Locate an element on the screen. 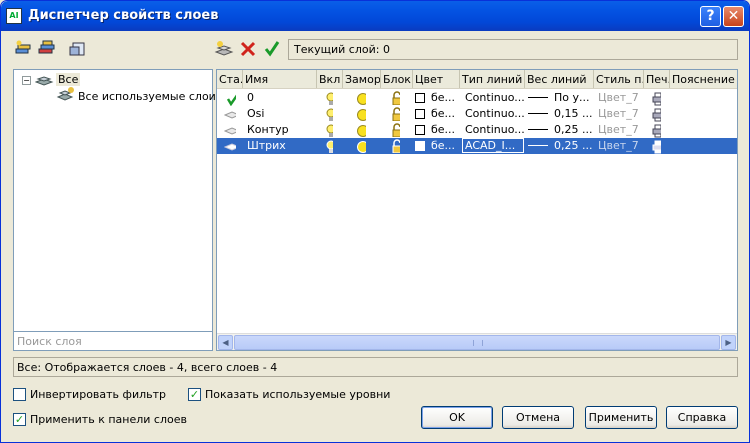 Image resolution: width=750 pixels, height=443 pixels. layer-row: 0 бе... Continuo... По у... Цвет_7 is located at coordinates (477, 98).